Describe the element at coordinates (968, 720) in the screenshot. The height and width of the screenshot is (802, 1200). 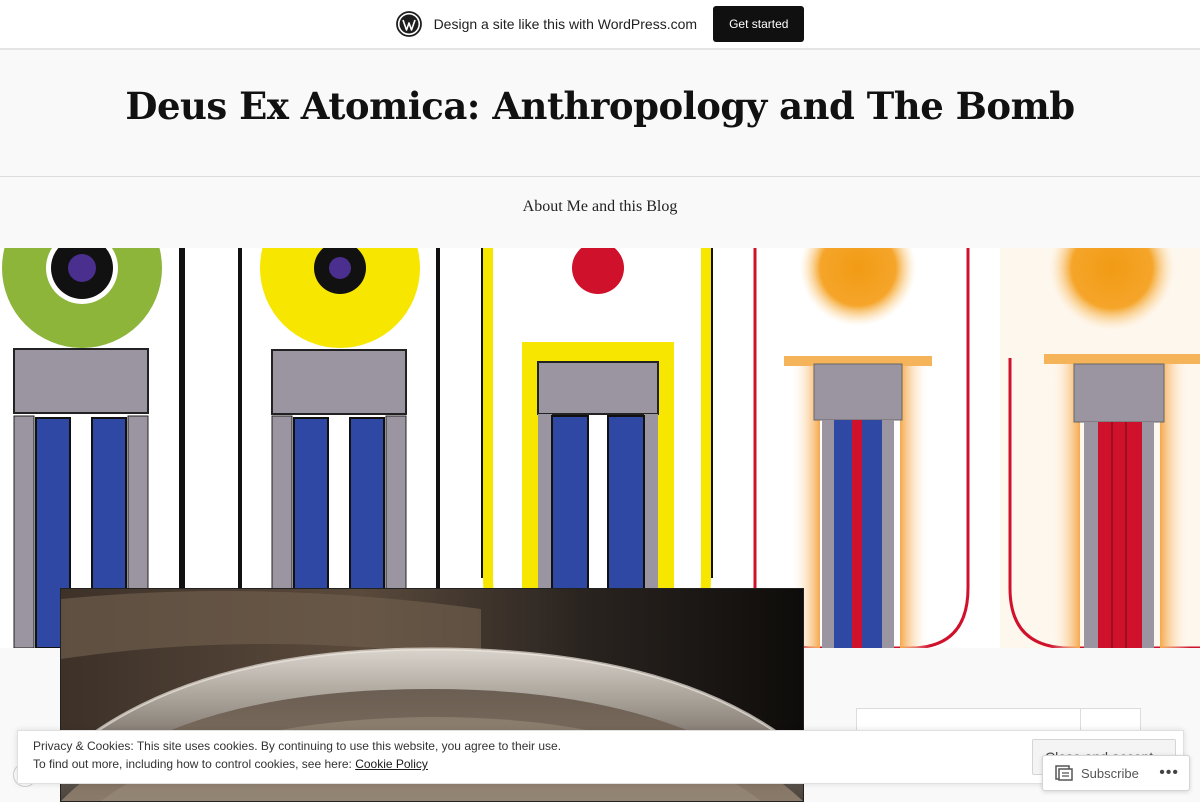
I see `search-input` at that location.